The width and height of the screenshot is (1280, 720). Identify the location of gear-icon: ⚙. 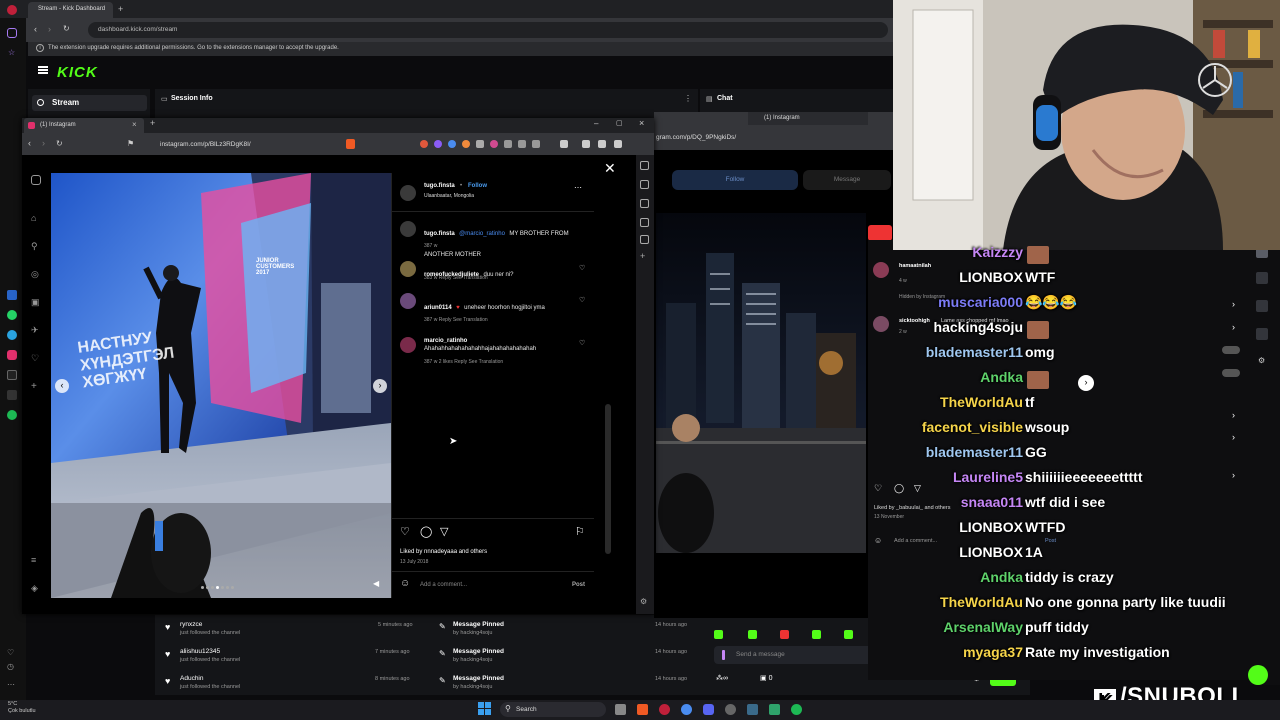
(643, 601).